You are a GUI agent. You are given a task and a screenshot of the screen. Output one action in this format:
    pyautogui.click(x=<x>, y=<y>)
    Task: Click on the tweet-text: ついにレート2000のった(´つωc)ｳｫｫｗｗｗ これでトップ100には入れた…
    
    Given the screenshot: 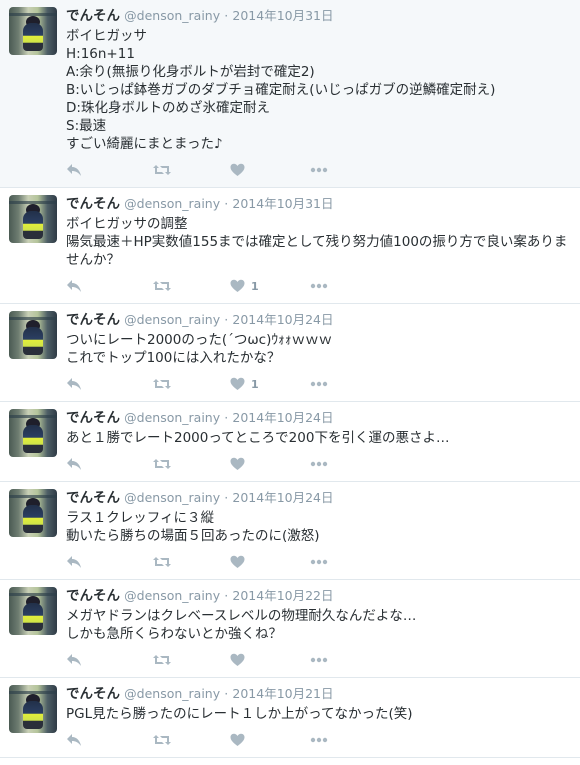 What is the action you would take?
    pyautogui.click(x=199, y=349)
    